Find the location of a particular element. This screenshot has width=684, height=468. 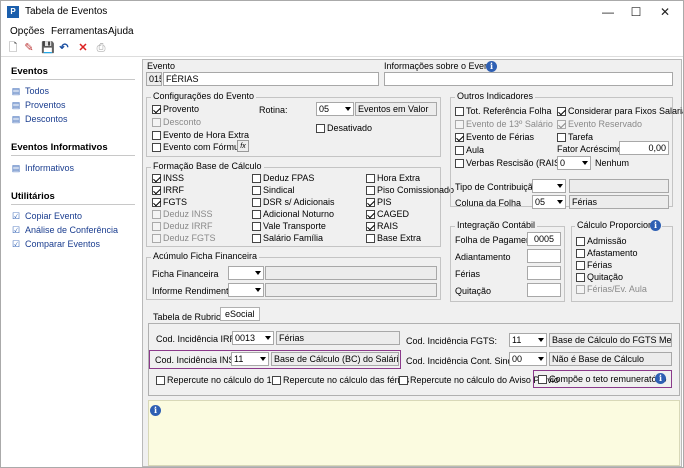

formacao-col3-checkbox: CAGED is located at coordinates (387, 214).